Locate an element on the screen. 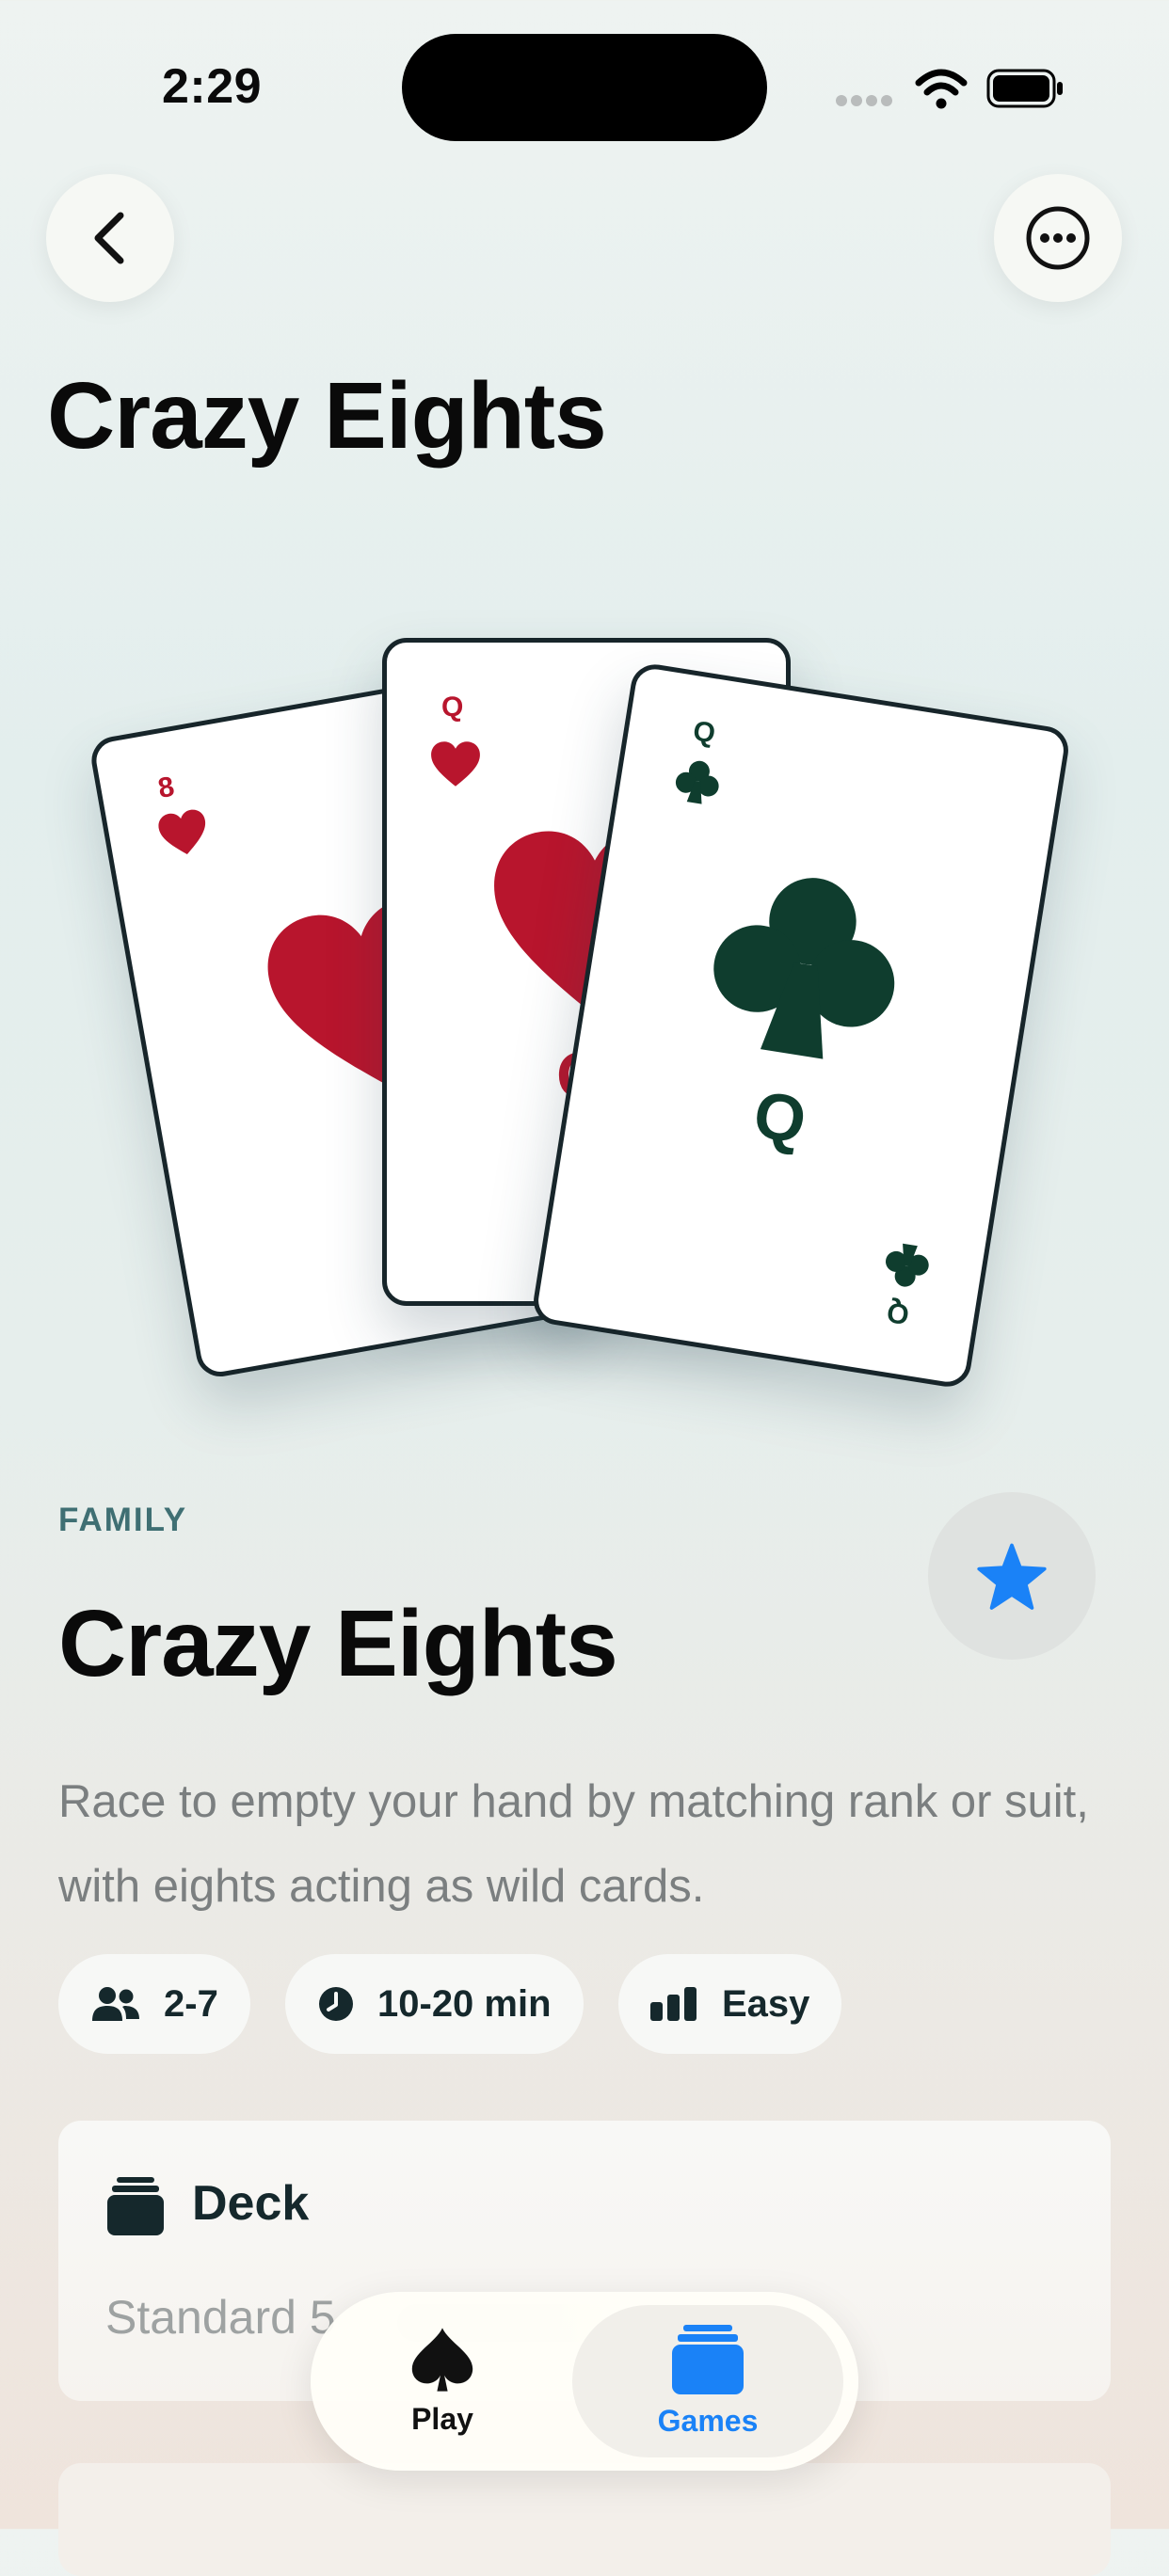 The width and height of the screenshot is (1169, 2576). difficulty-bars-icon is located at coordinates (673, 2004).